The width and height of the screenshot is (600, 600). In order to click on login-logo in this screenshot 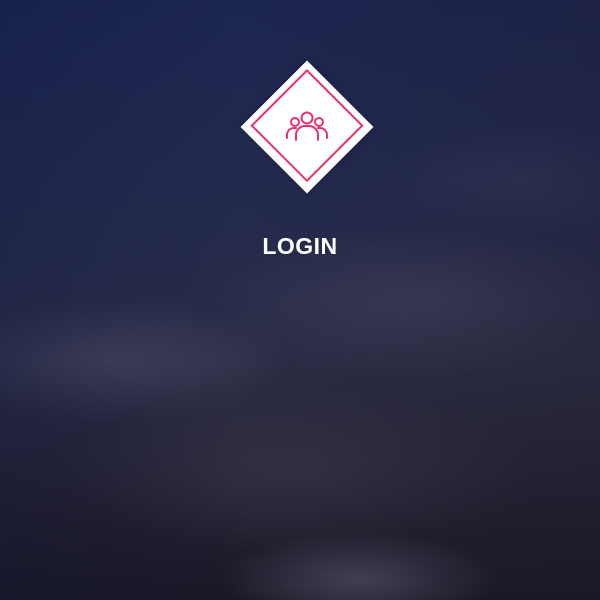, I will do `click(307, 127)`.